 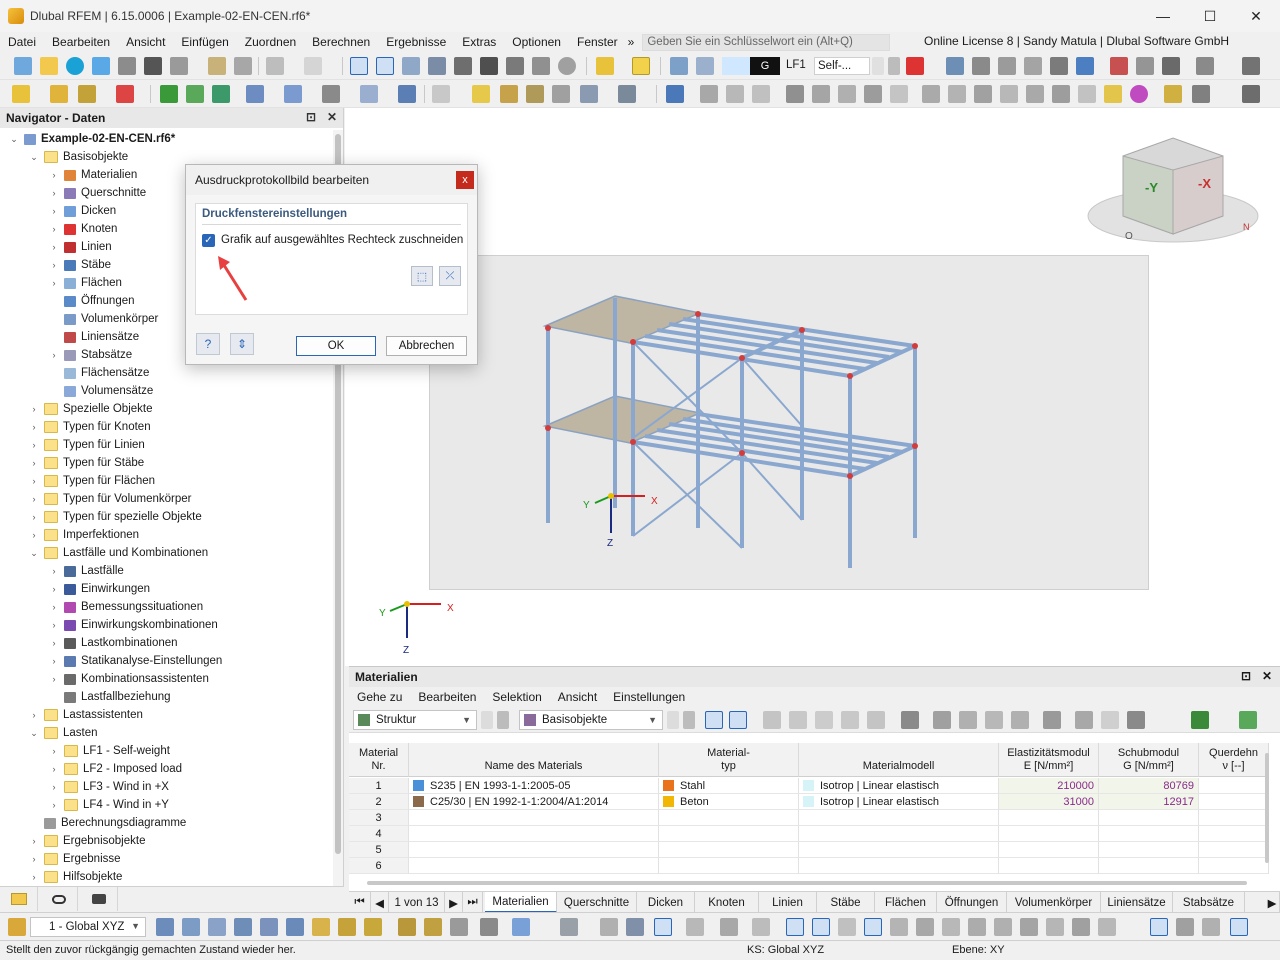 I want to click on ok-button: OK, so click(x=336, y=346).